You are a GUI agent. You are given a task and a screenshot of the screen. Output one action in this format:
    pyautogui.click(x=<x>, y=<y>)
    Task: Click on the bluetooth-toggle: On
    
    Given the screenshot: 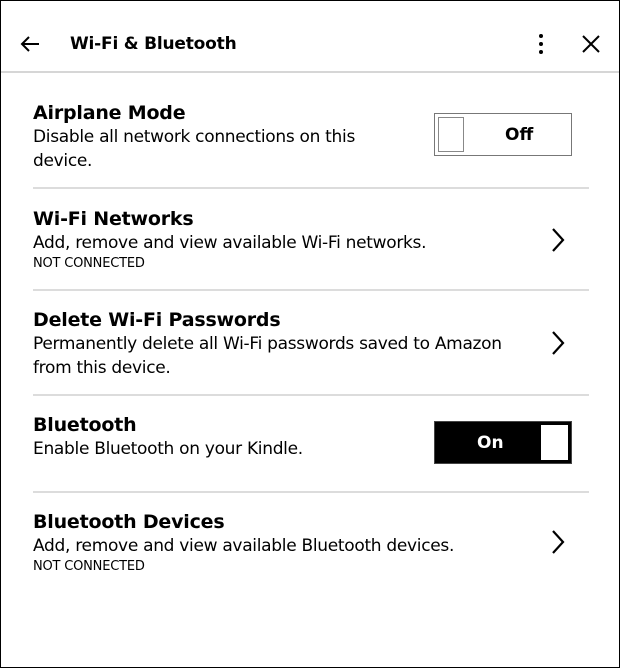 What is the action you would take?
    pyautogui.click(x=503, y=442)
    